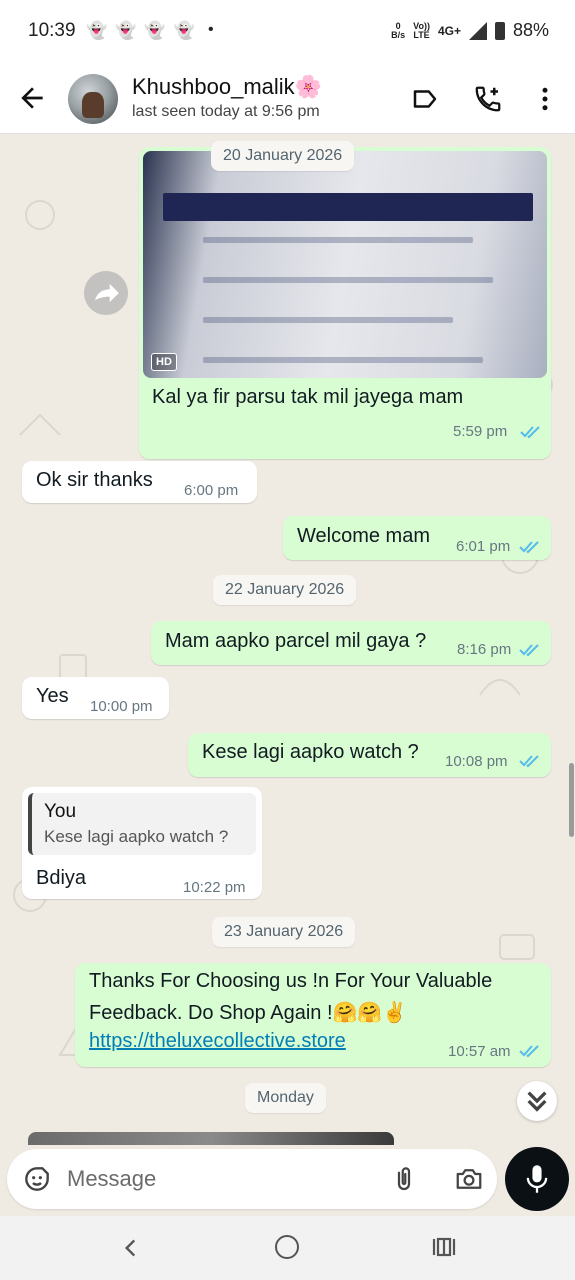 This screenshot has width=575, height=1280. Describe the element at coordinates (211, 490) in the screenshot. I see `message-time: 6:00 pm` at that location.